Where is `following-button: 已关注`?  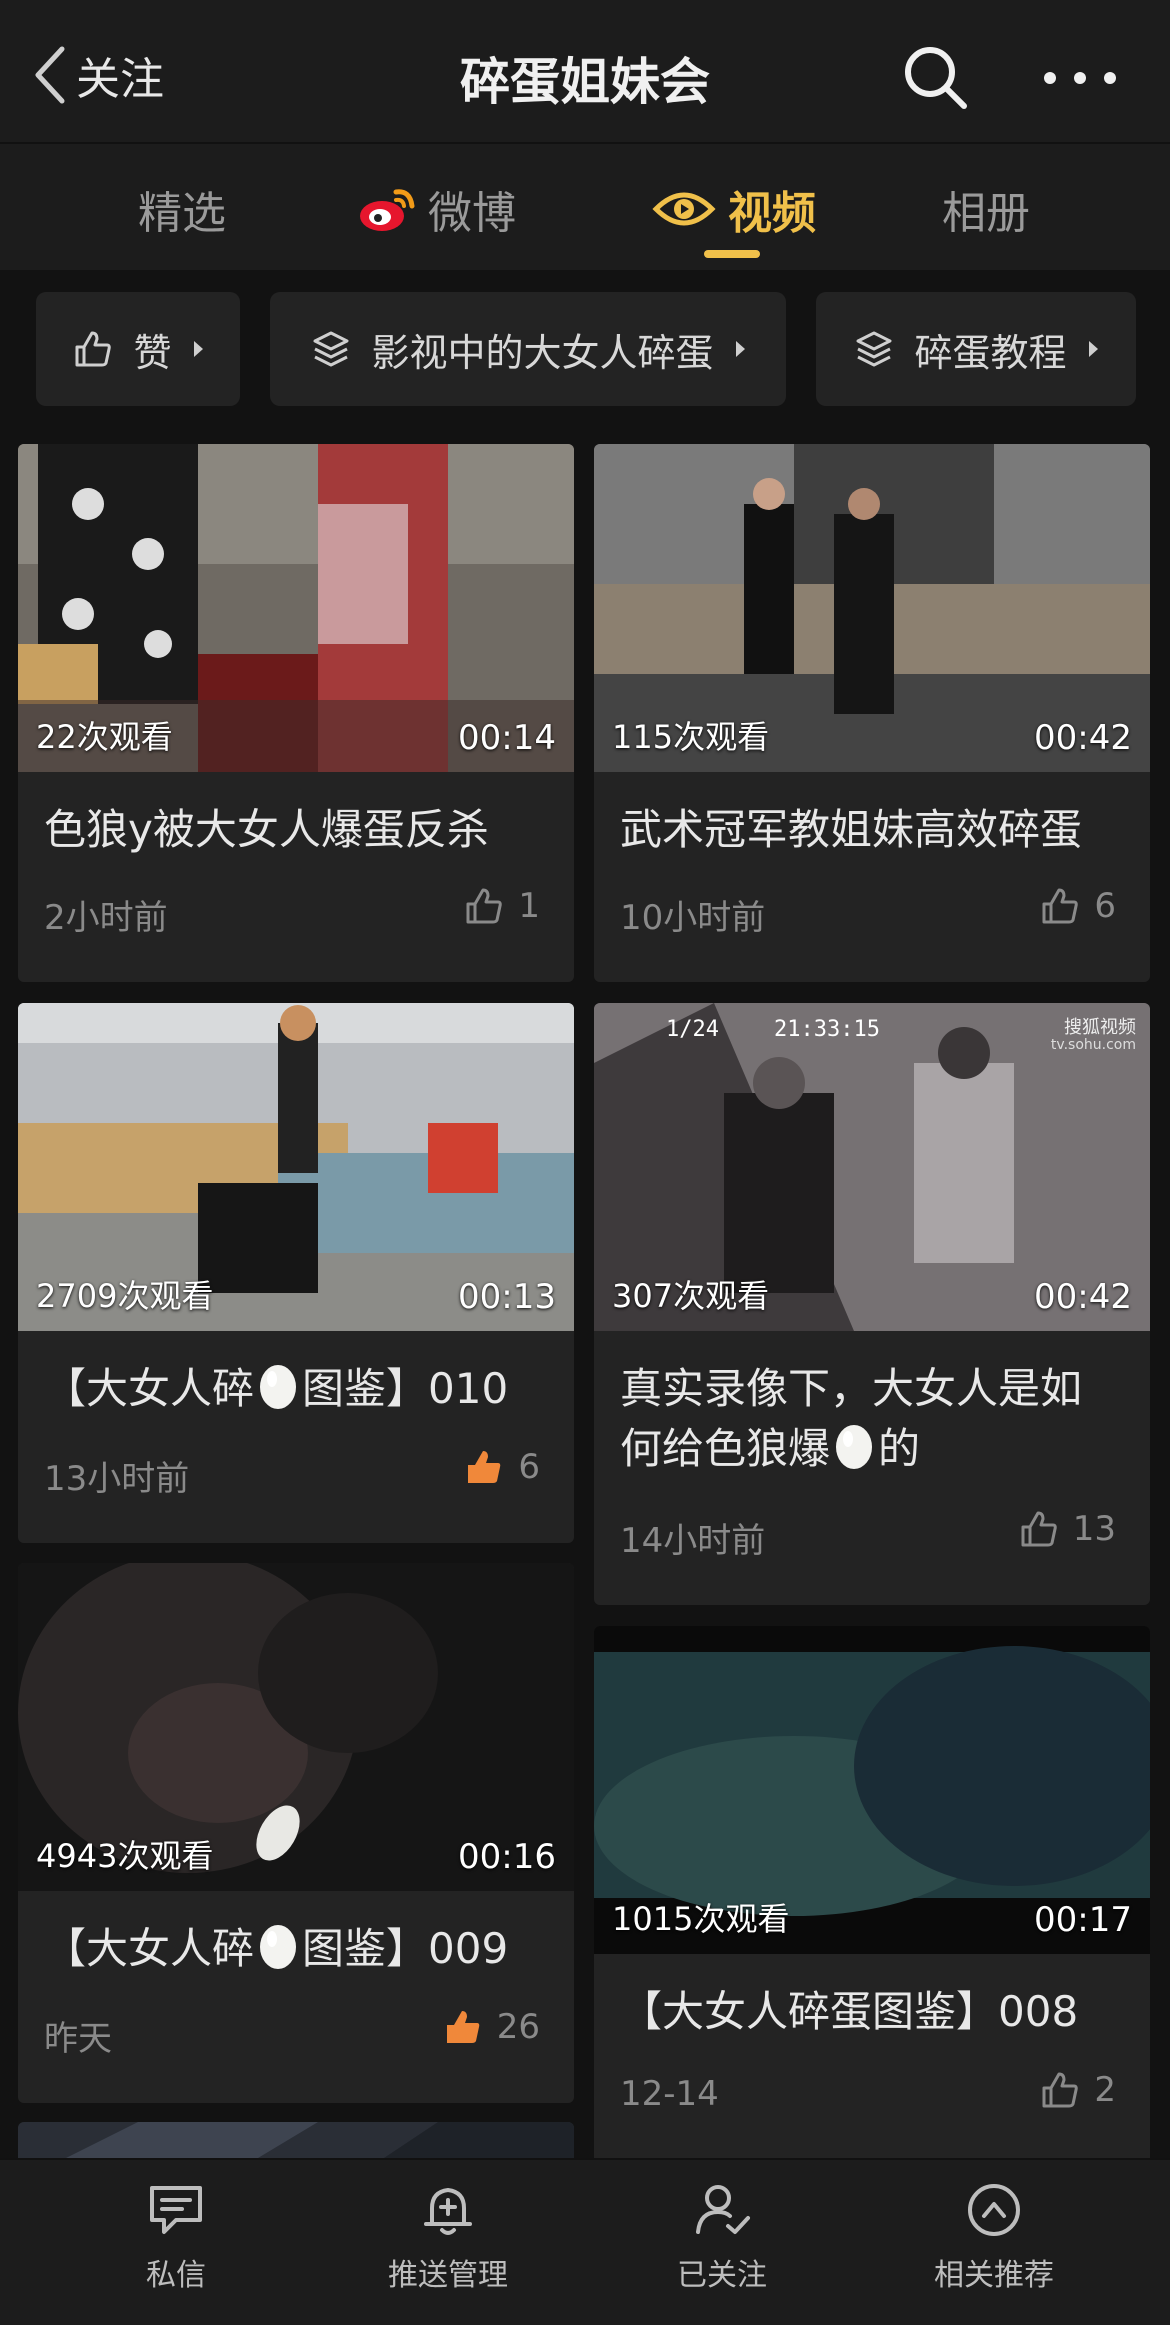
following-button: 已关注 is located at coordinates (722, 2238).